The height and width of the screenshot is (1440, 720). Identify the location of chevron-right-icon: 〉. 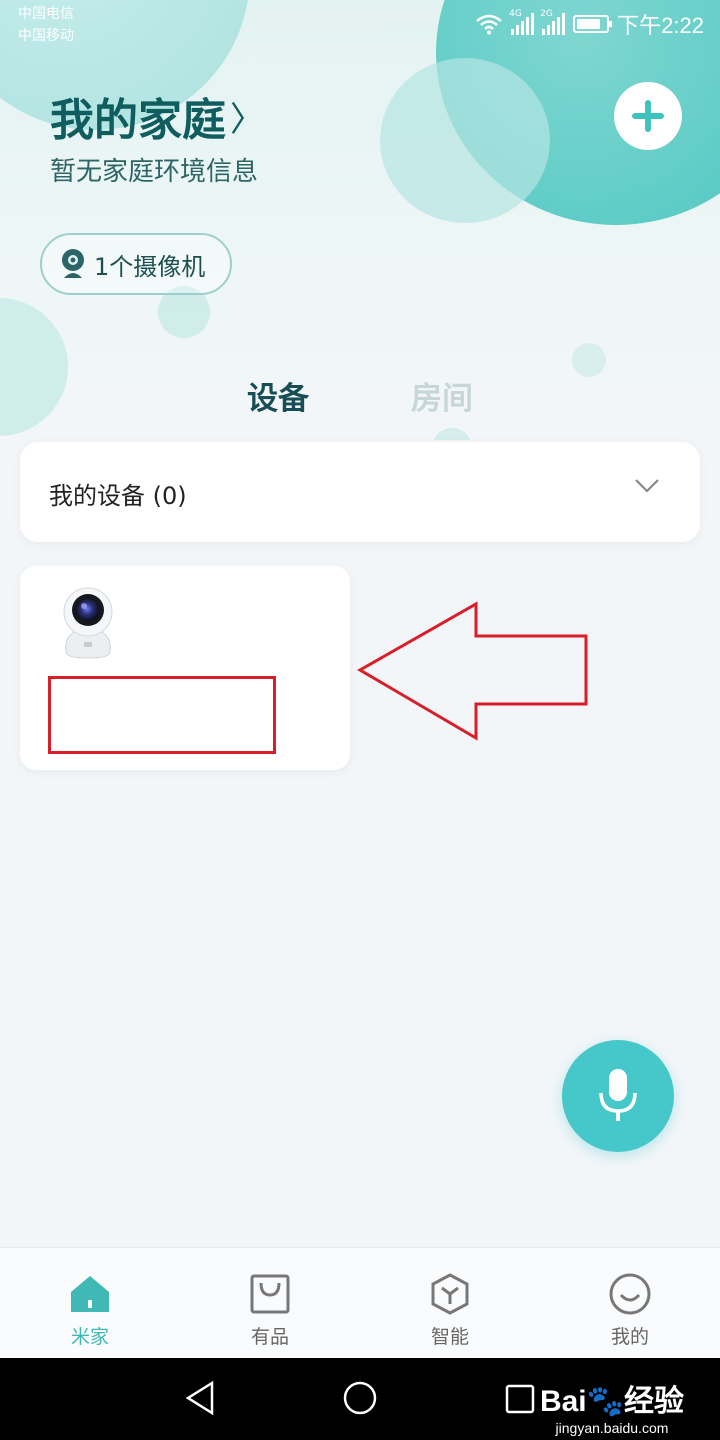
(247, 119).